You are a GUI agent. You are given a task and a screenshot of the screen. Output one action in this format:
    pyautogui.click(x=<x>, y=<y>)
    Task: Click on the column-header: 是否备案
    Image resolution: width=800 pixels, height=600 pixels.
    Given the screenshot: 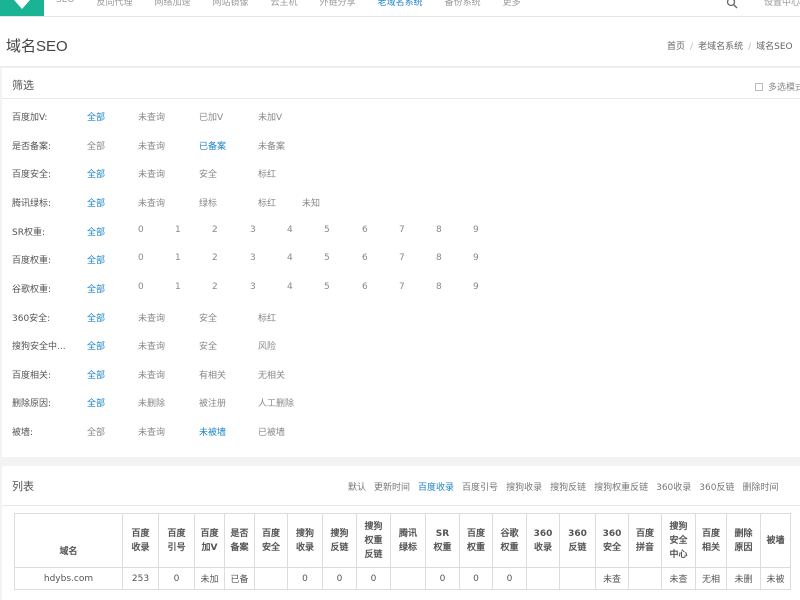 What is the action you would take?
    pyautogui.click(x=239, y=540)
    